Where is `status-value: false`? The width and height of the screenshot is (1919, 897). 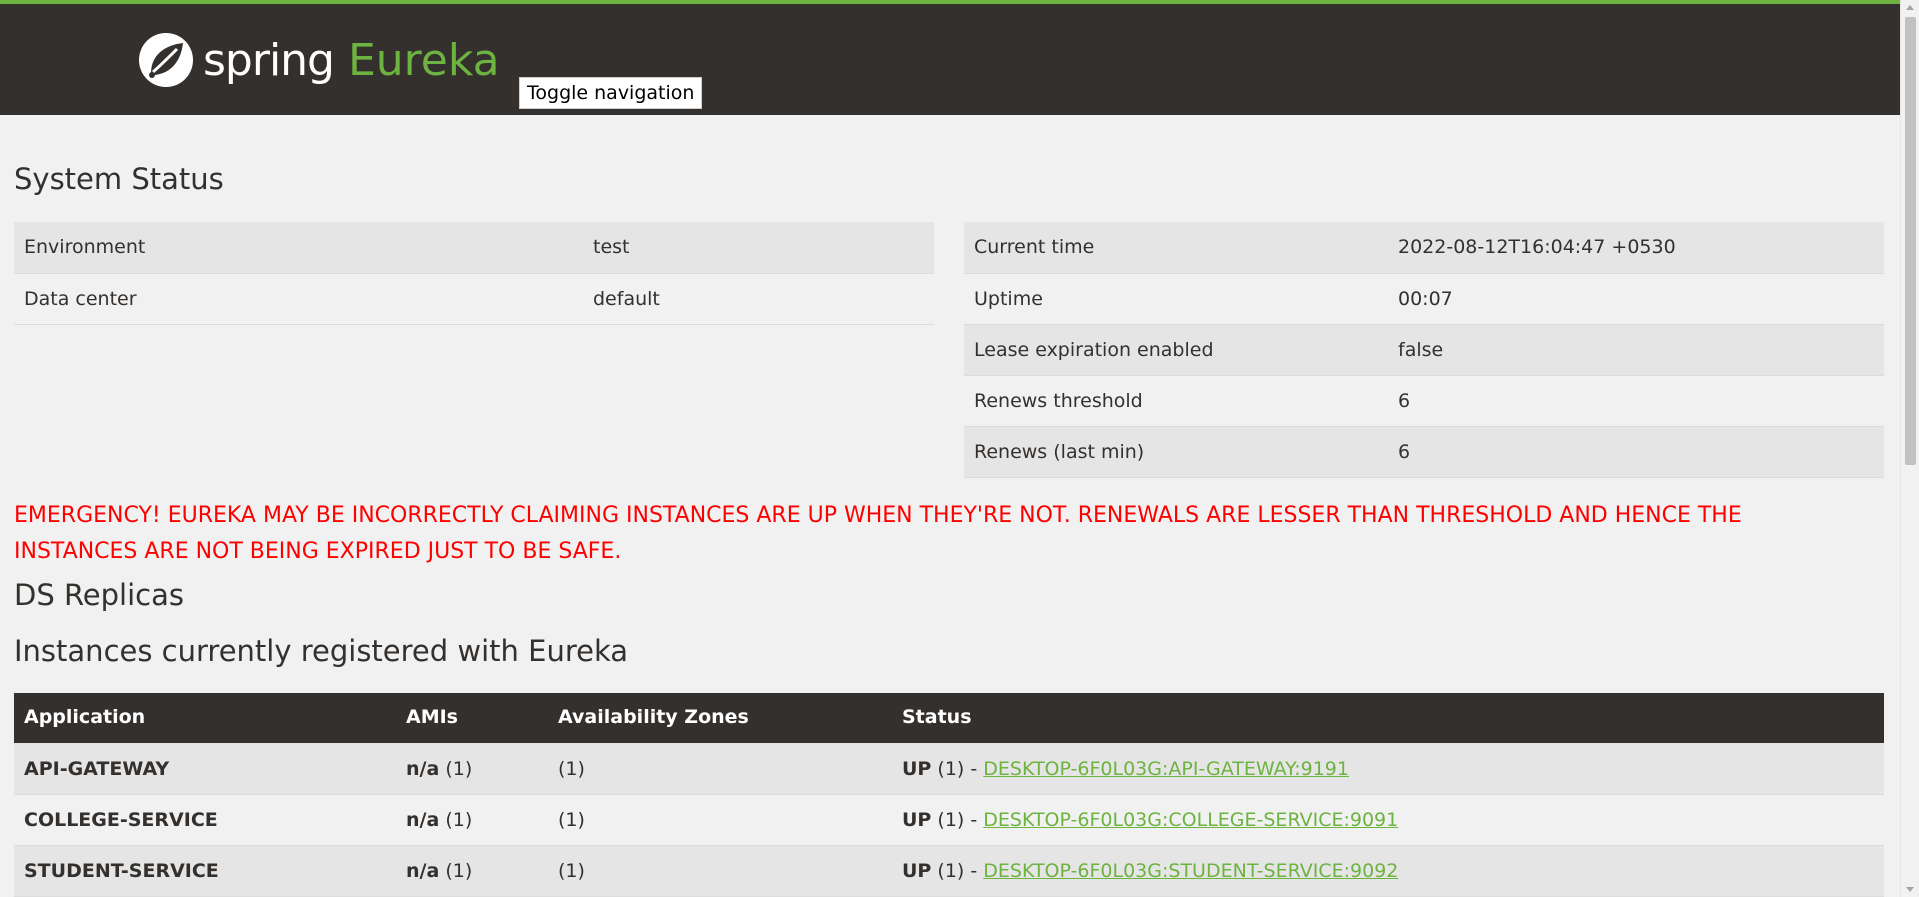
status-value: false is located at coordinates (1636, 350).